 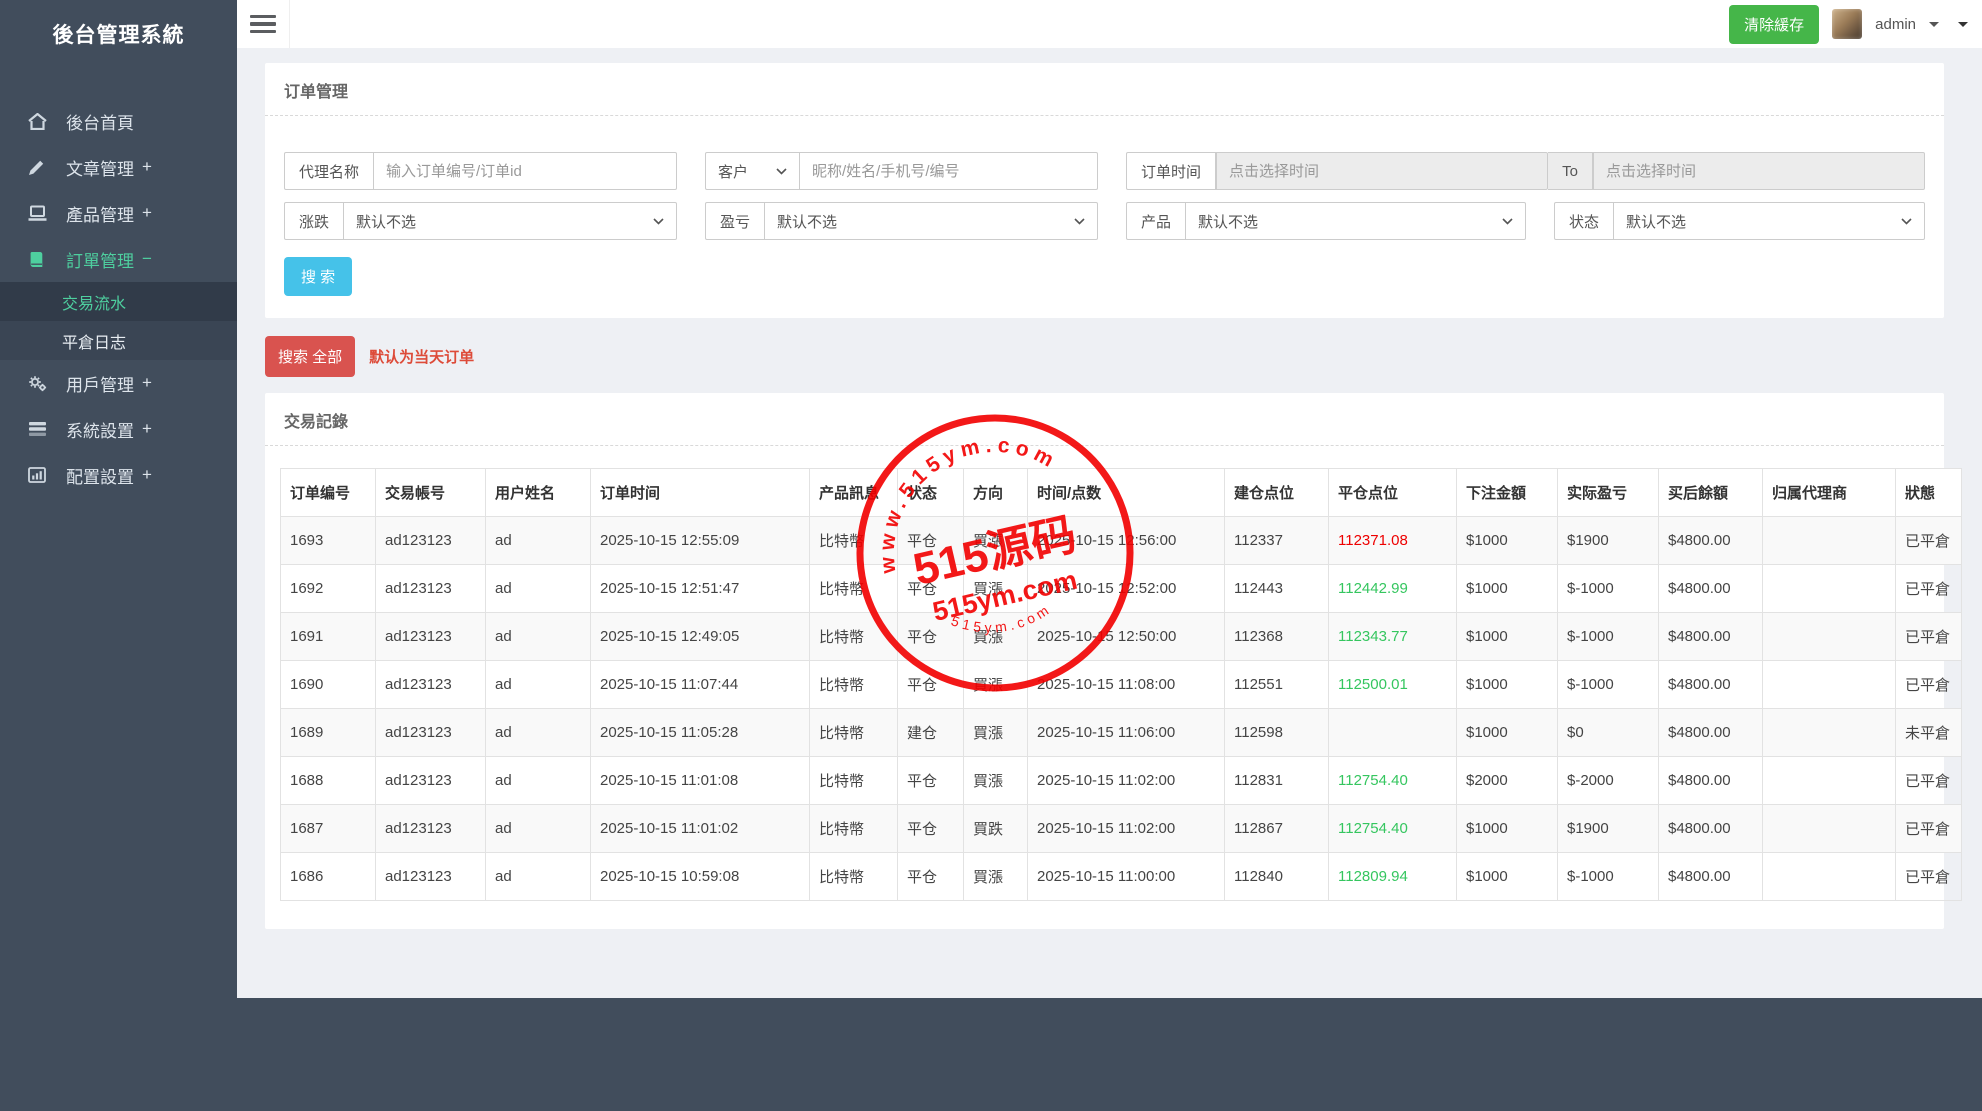 What do you see at coordinates (310, 356) in the screenshot?
I see `search-all-button: 搜索 全部` at bounding box center [310, 356].